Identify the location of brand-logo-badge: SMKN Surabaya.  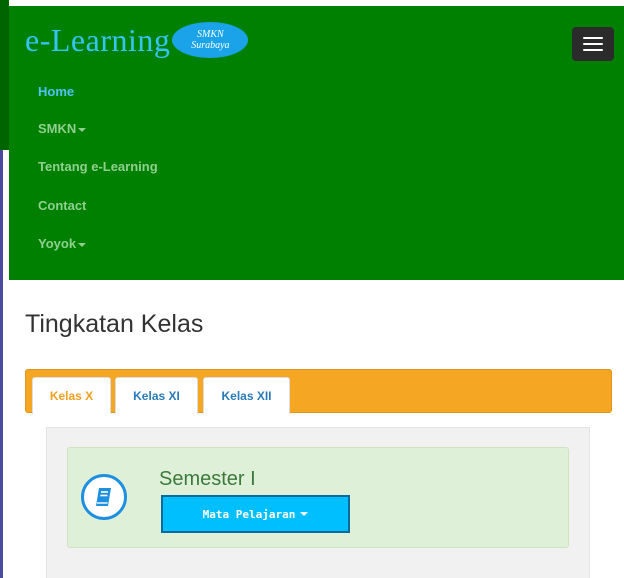
(210, 40).